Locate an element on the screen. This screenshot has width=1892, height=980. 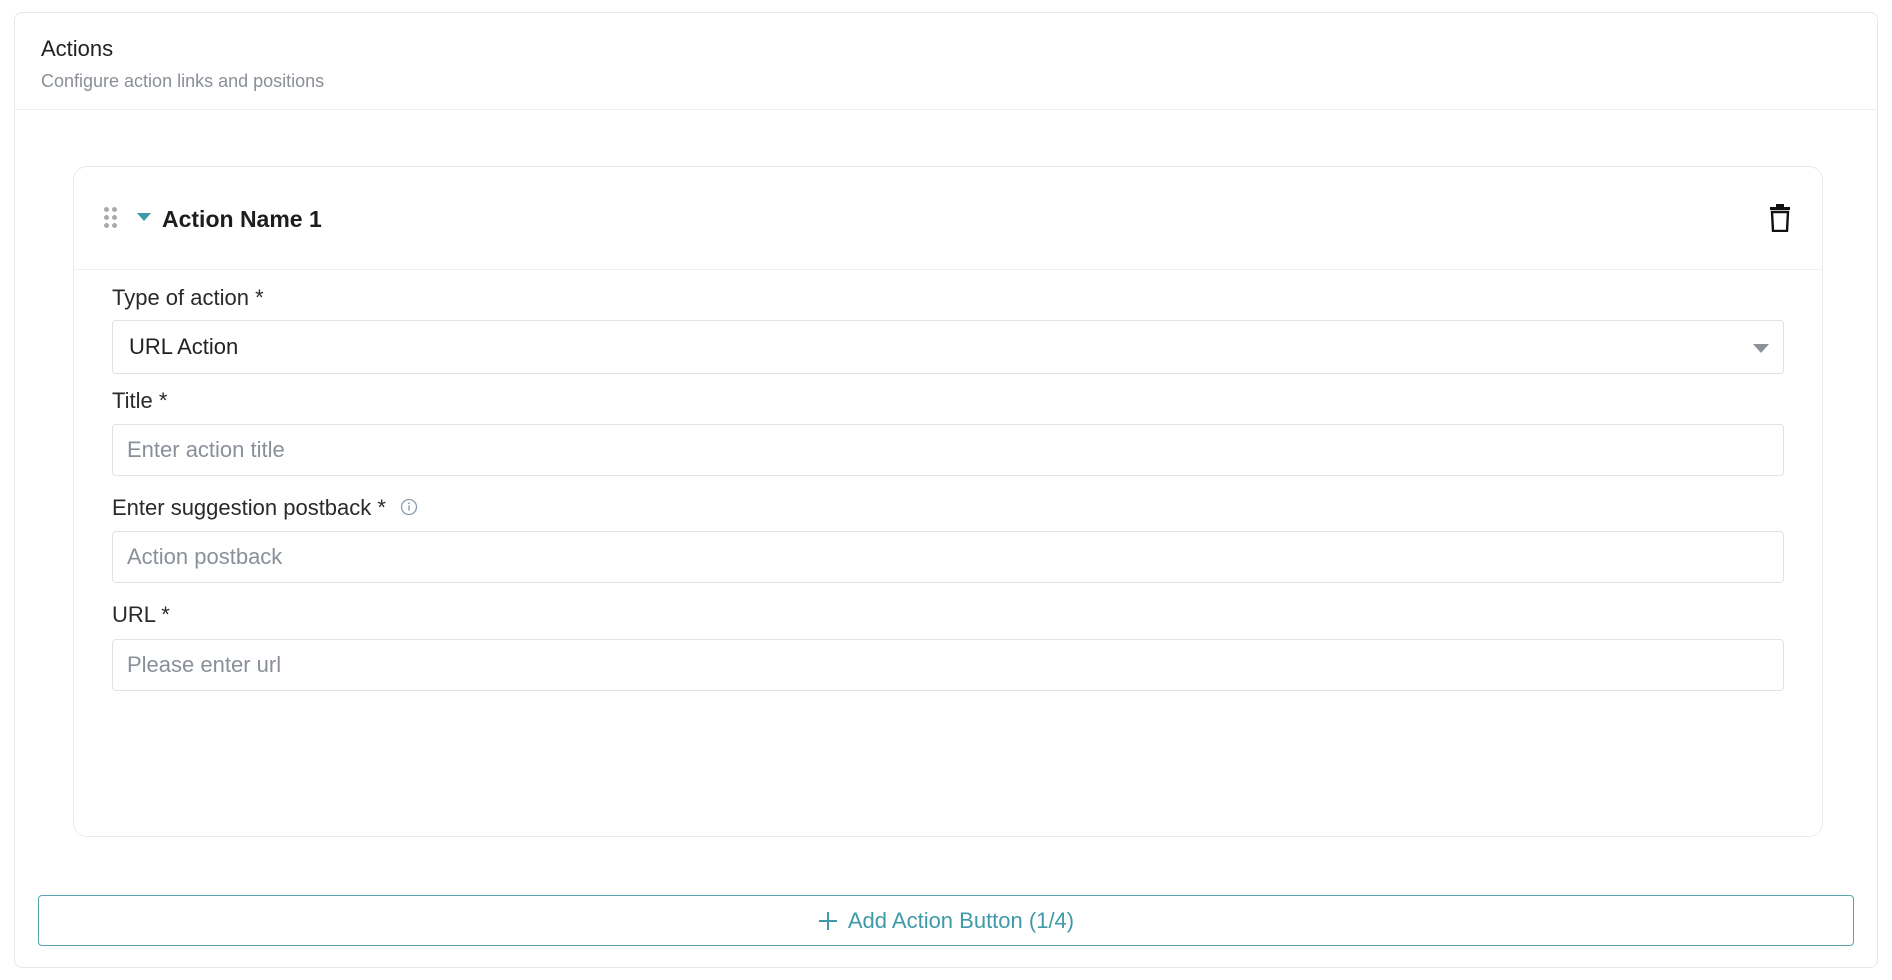
url-input is located at coordinates (948, 665).